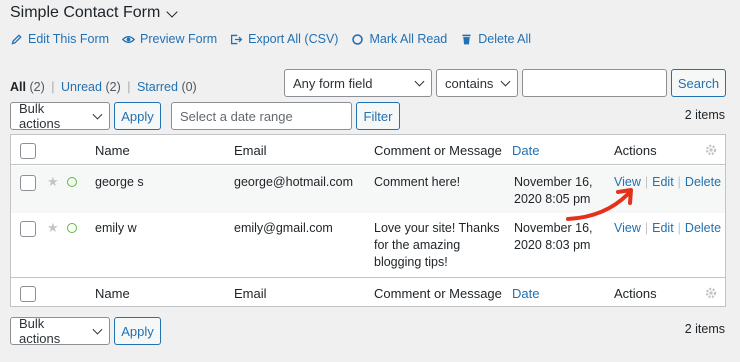 This screenshot has width=740, height=362. I want to click on eye-icon, so click(129, 39).